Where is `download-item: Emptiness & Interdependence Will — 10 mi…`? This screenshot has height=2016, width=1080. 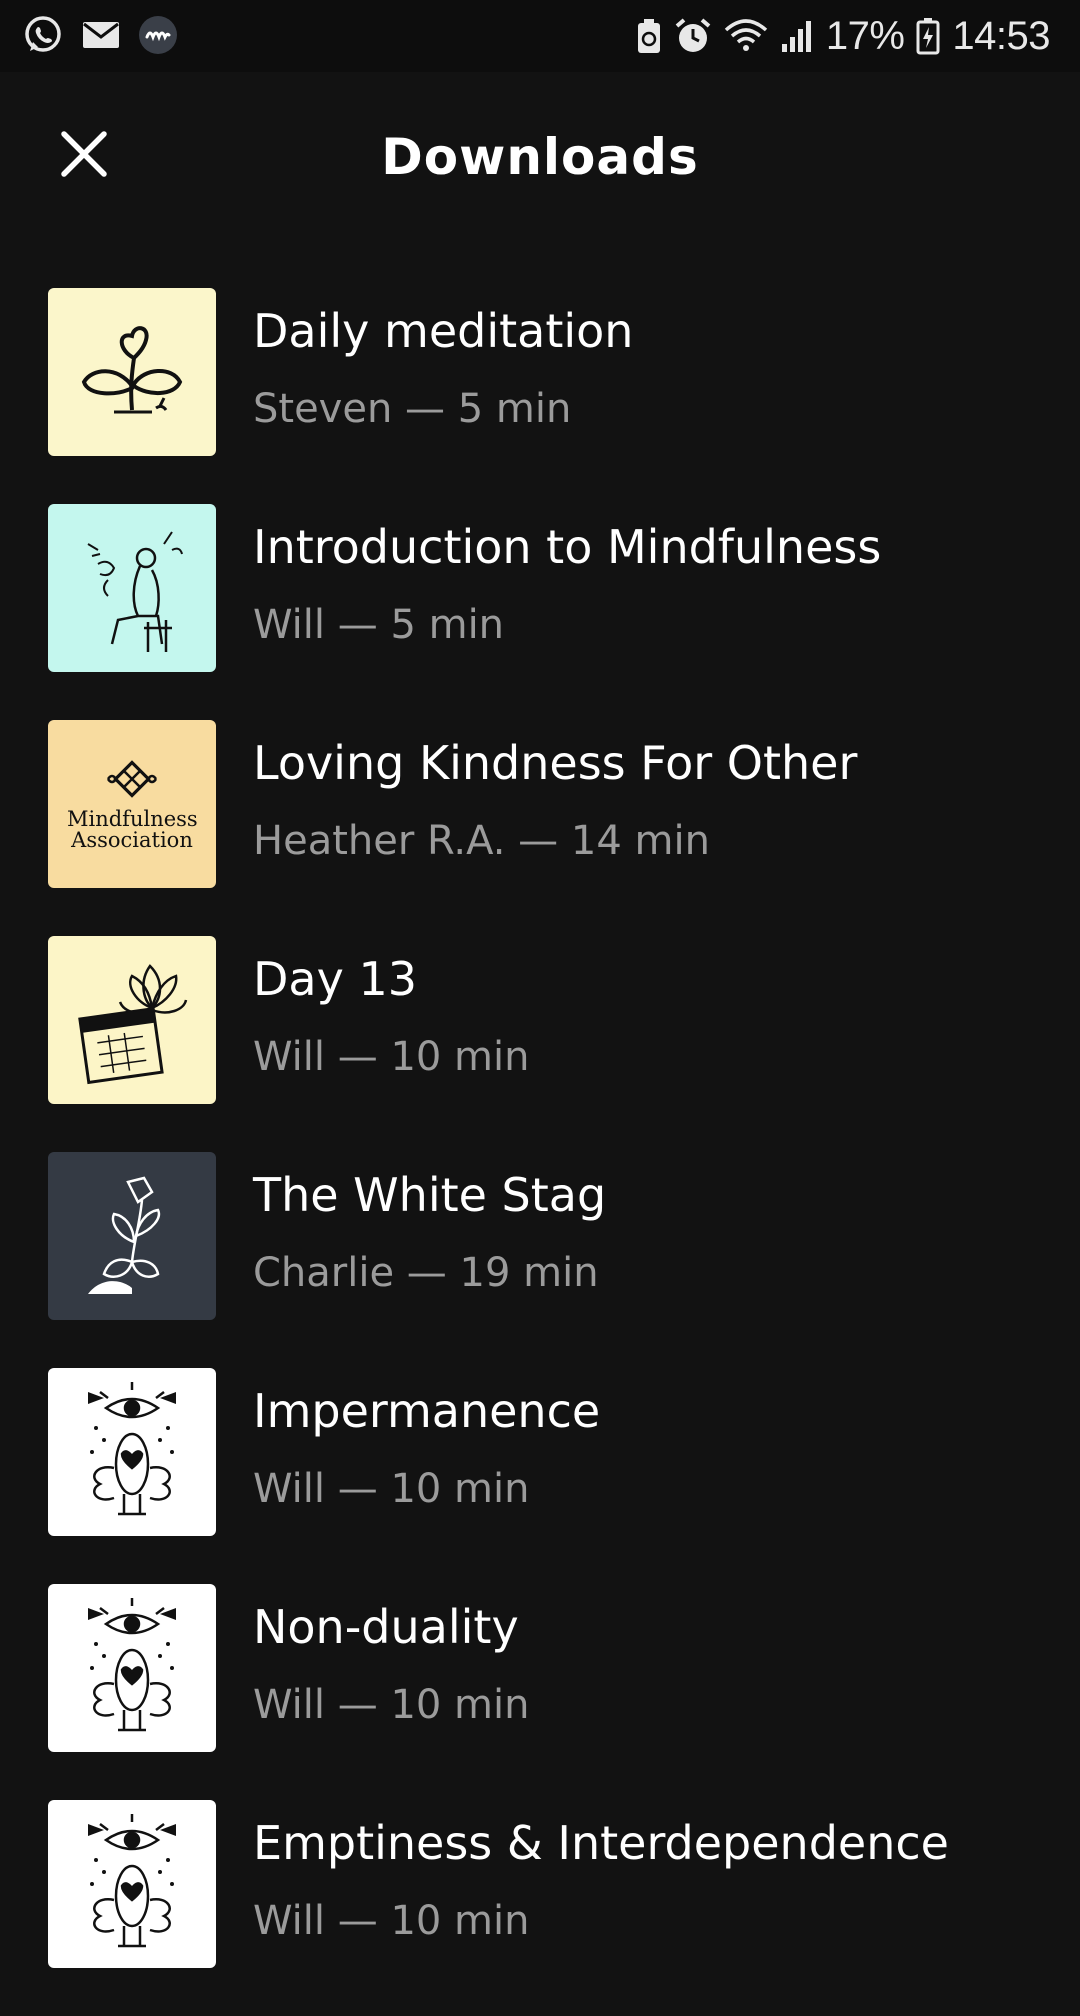
download-item: Emptiness & Interdependence Will — 10 mi… is located at coordinates (540, 1908).